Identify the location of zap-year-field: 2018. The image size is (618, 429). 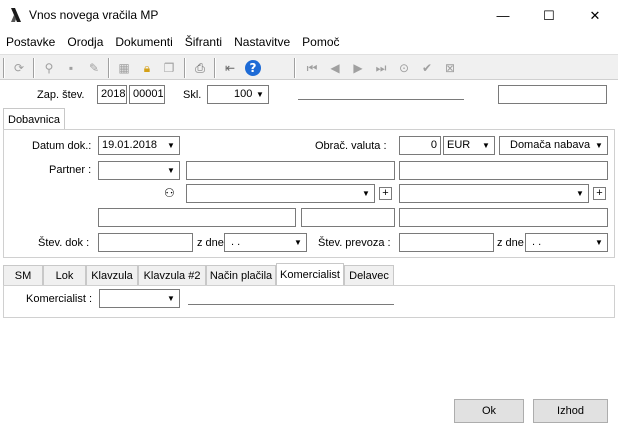
(112, 94).